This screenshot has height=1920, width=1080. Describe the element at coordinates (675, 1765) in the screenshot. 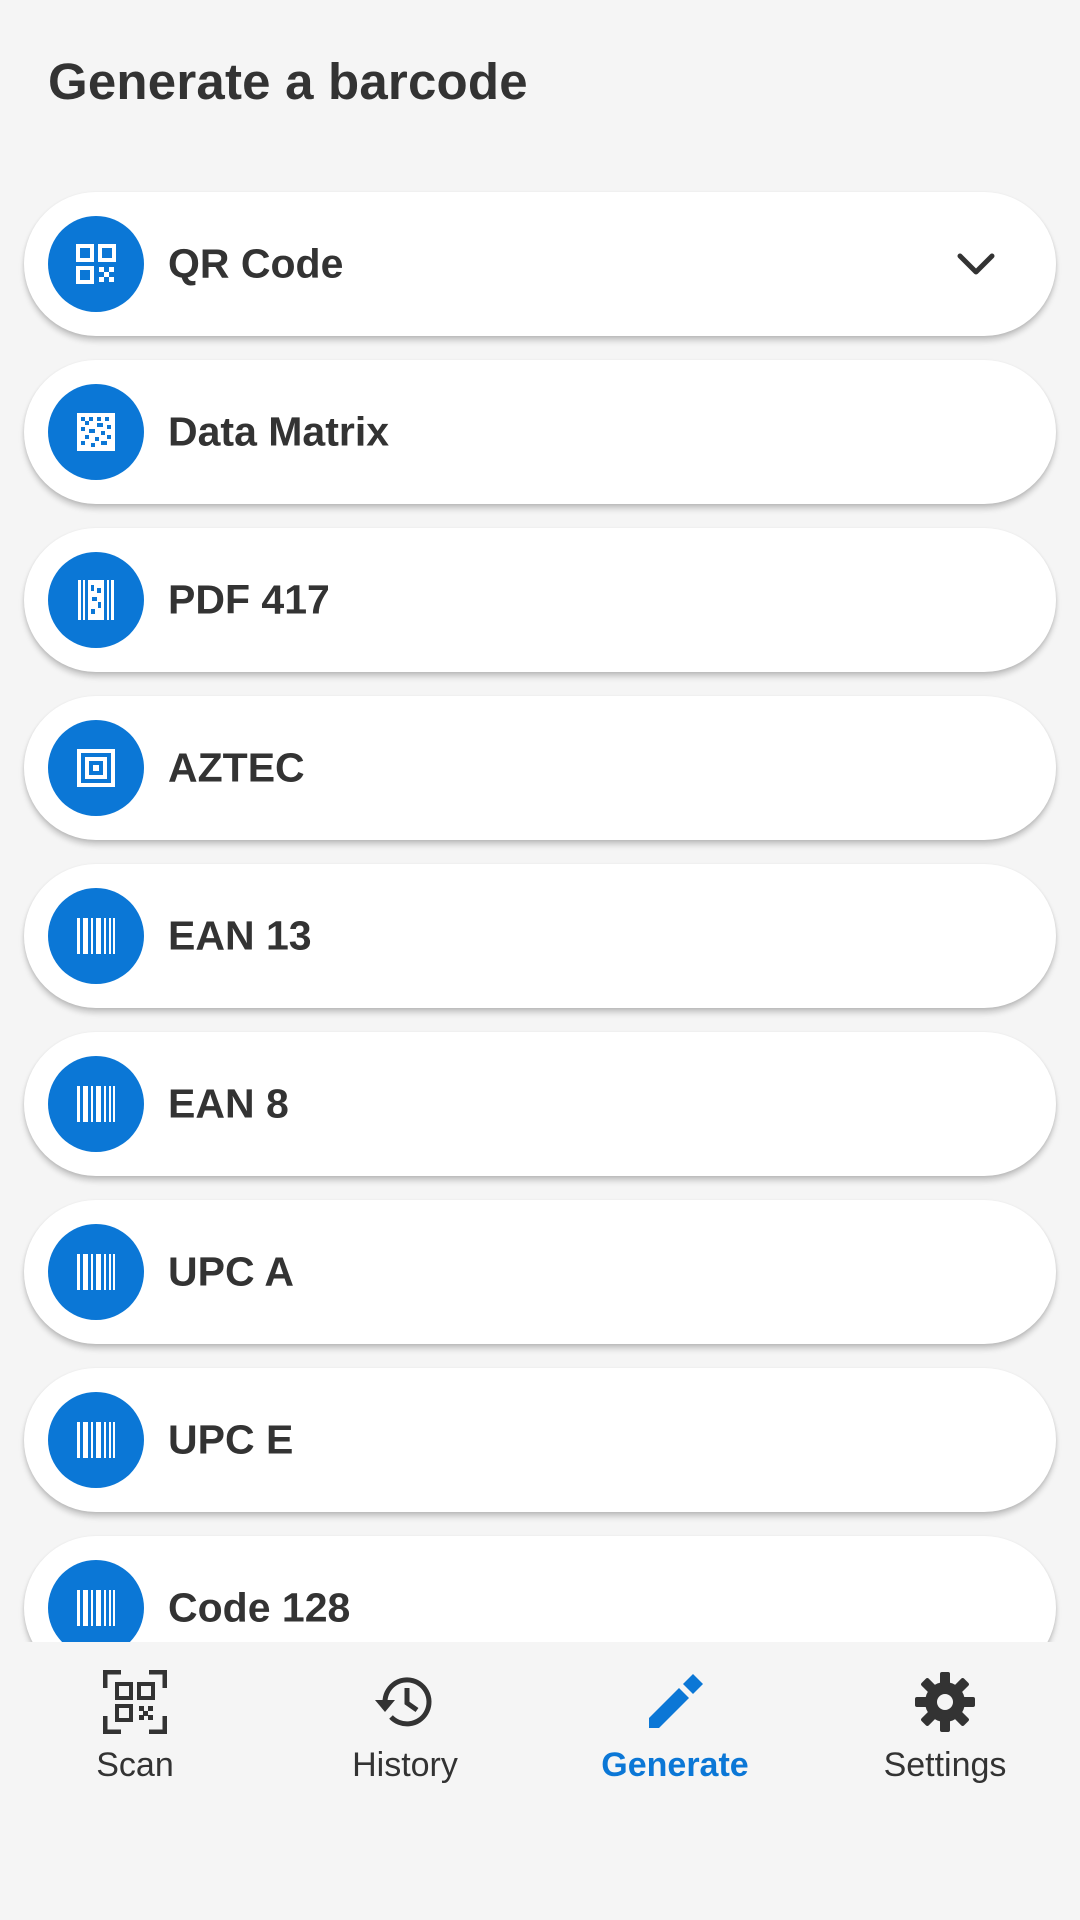

I see `nav-label: Generate` at that location.